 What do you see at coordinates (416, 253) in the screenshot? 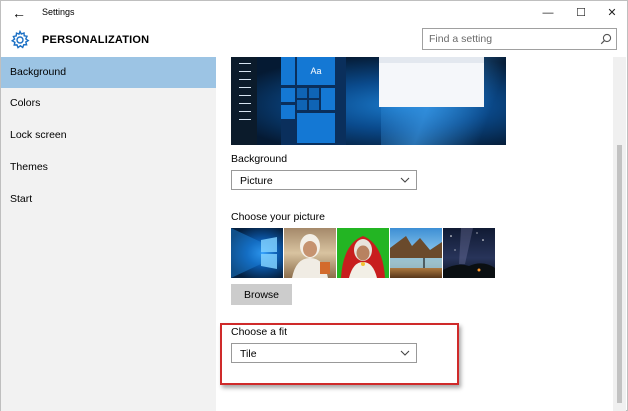
I see `picture-thumbnail-beach` at bounding box center [416, 253].